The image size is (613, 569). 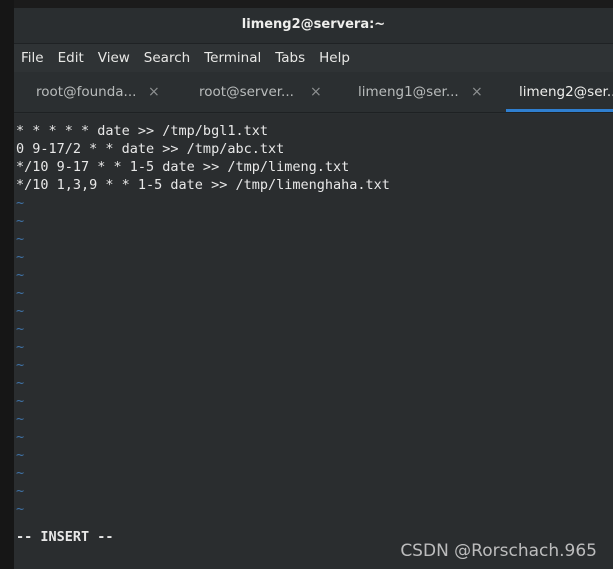 What do you see at coordinates (7, 284) in the screenshot?
I see `desktop-edge` at bounding box center [7, 284].